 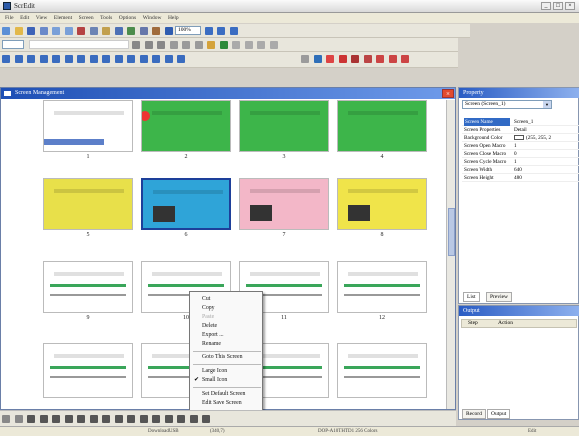 I want to click on chevron-down-icon: ▼, so click(x=547, y=104).